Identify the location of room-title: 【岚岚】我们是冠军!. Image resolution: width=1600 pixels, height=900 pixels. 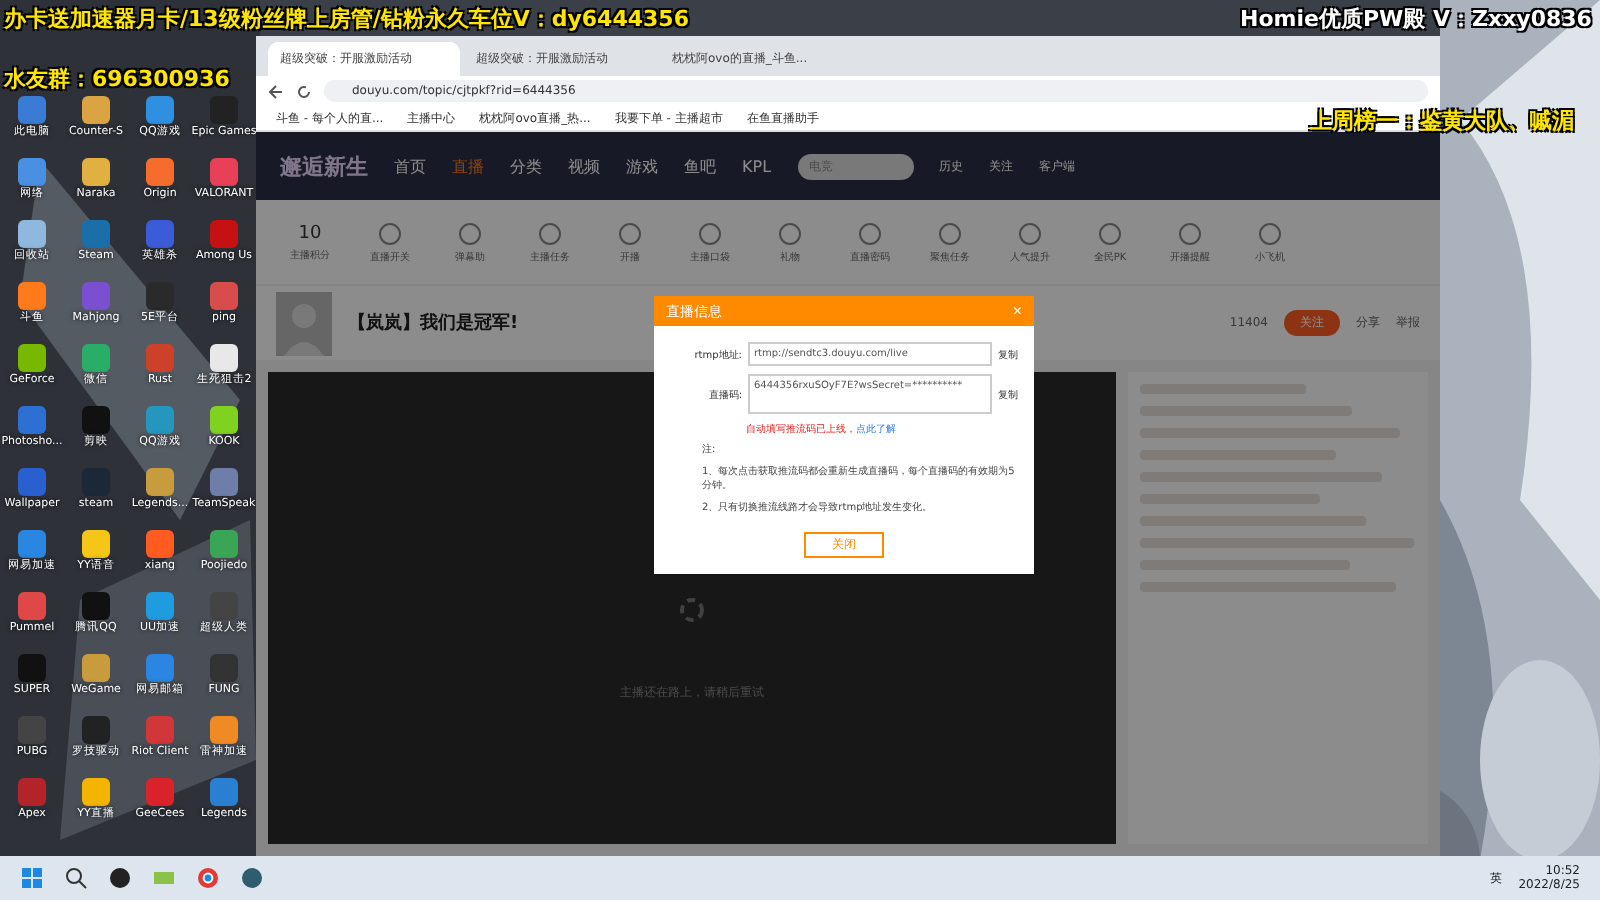
(433, 323).